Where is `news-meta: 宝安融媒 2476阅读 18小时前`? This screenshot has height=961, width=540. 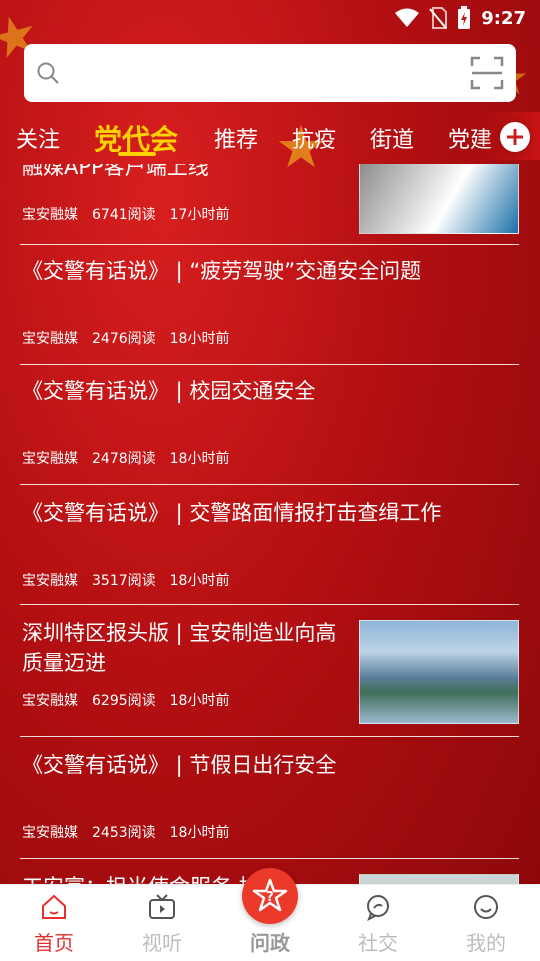 news-meta: 宝安融媒 2476阅读 18小时前 is located at coordinates (125, 338).